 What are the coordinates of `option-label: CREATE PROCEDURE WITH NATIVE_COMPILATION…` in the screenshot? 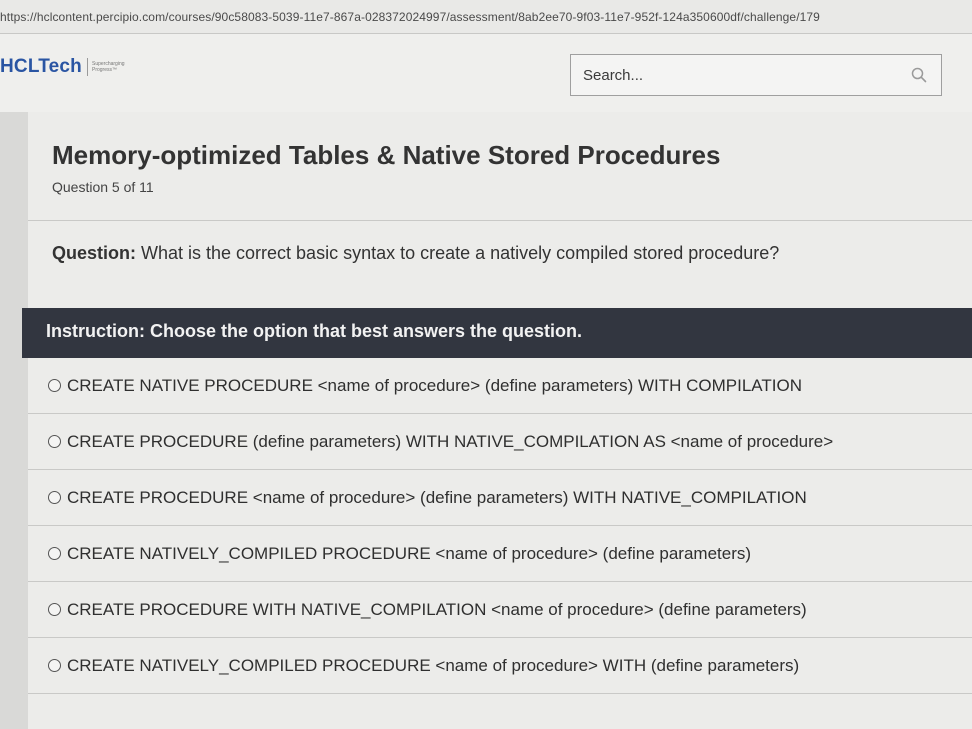 It's located at (437, 609).